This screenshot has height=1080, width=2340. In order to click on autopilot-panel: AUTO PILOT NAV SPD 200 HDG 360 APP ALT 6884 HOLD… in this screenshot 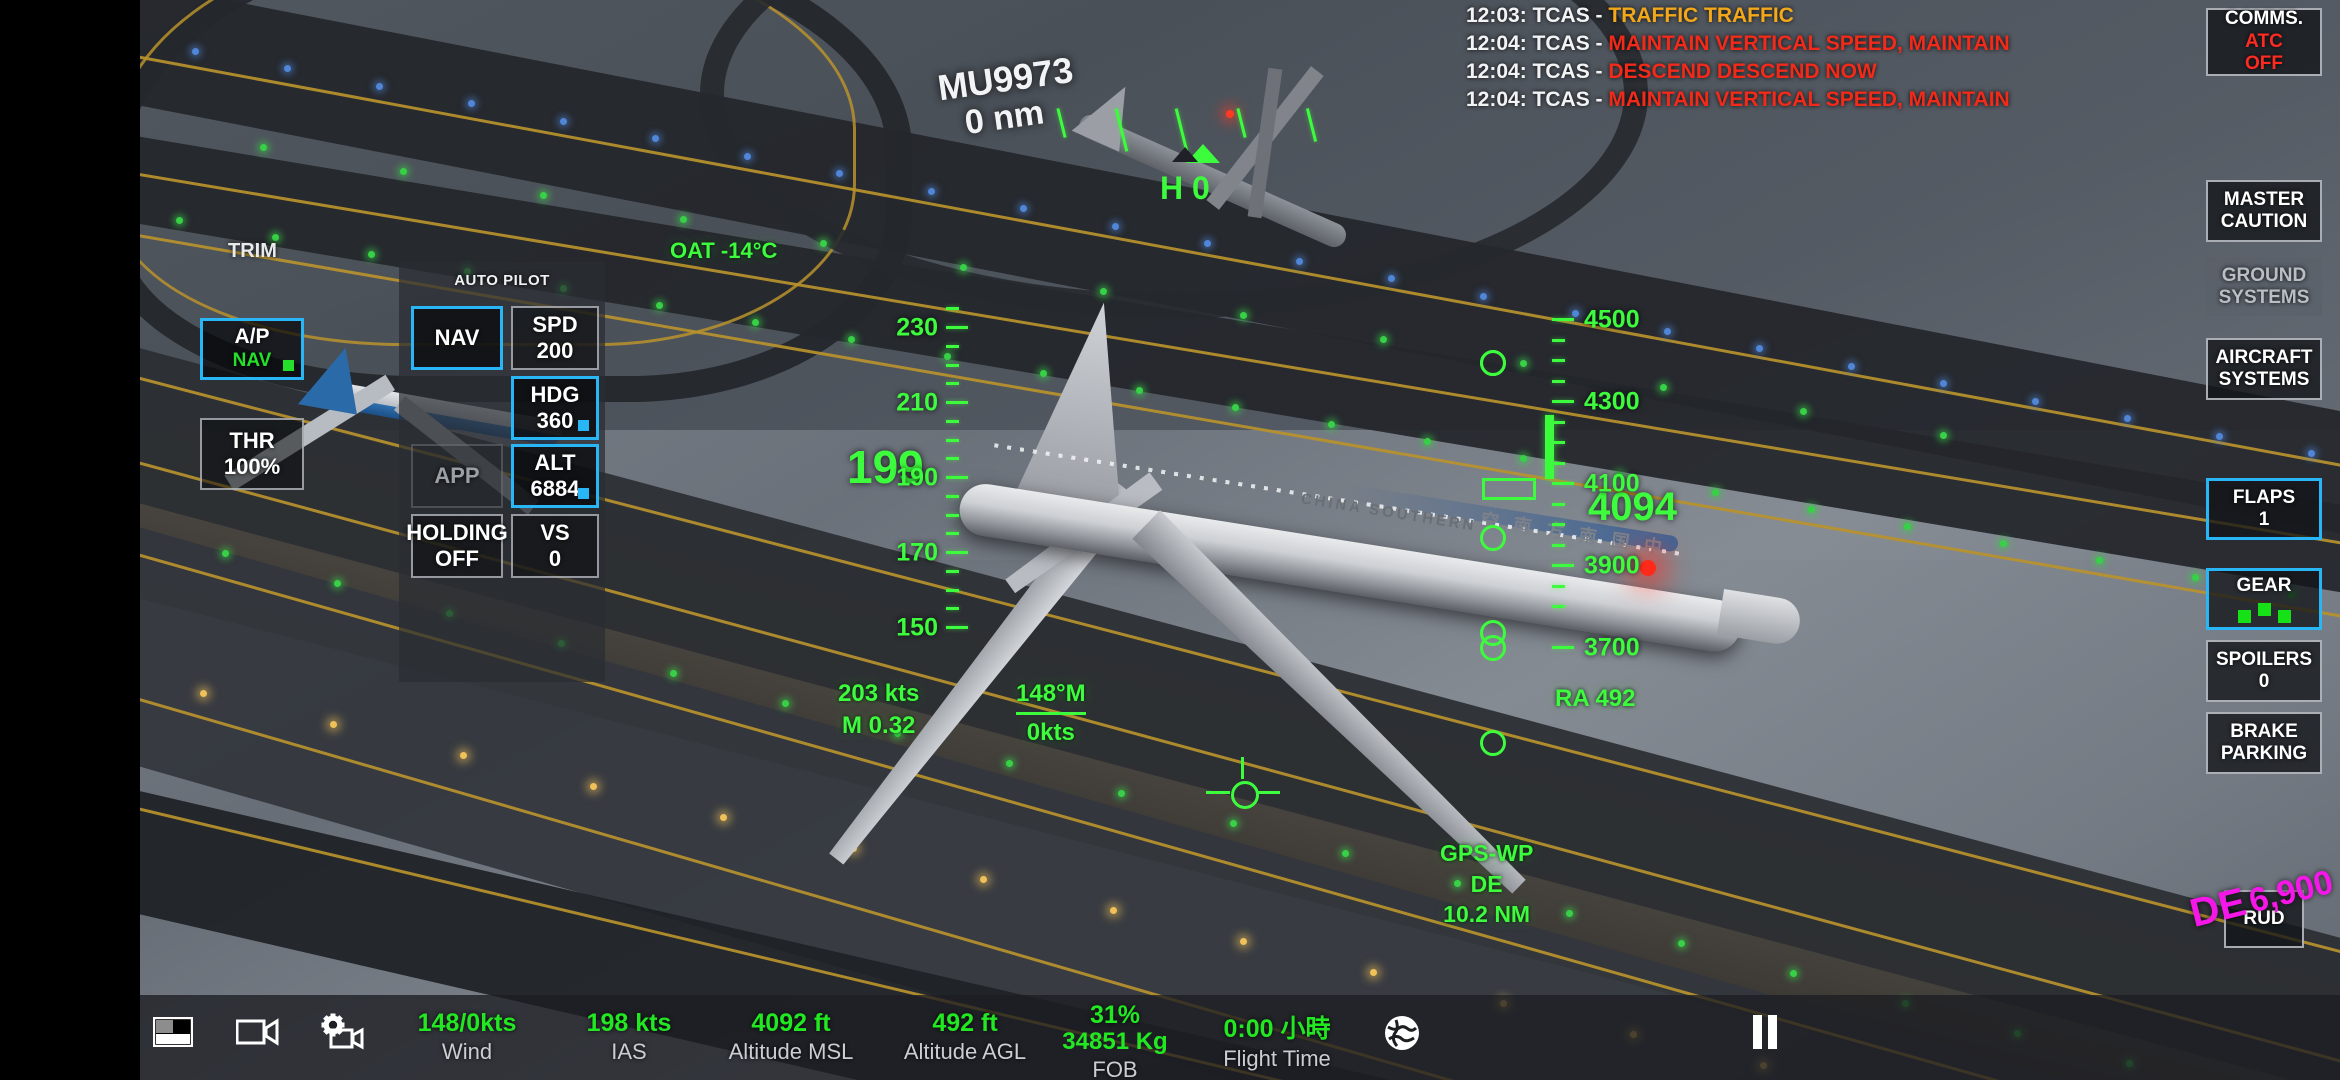, I will do `click(502, 472)`.